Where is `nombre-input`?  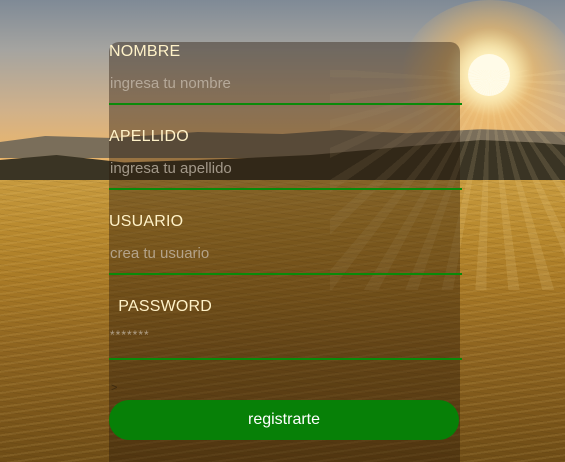 nombre-input is located at coordinates (286, 83).